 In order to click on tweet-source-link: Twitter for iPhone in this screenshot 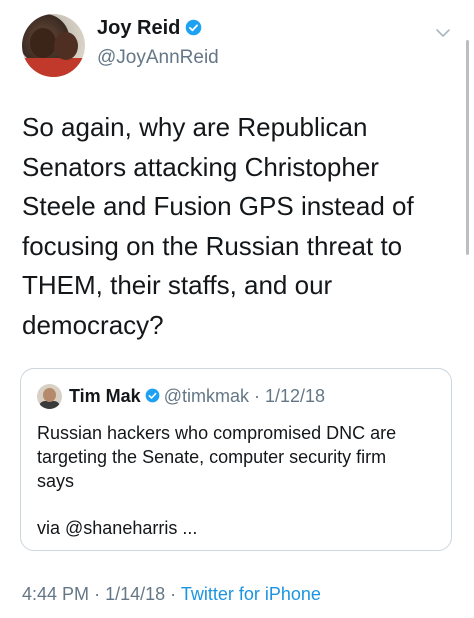, I will do `click(251, 594)`.